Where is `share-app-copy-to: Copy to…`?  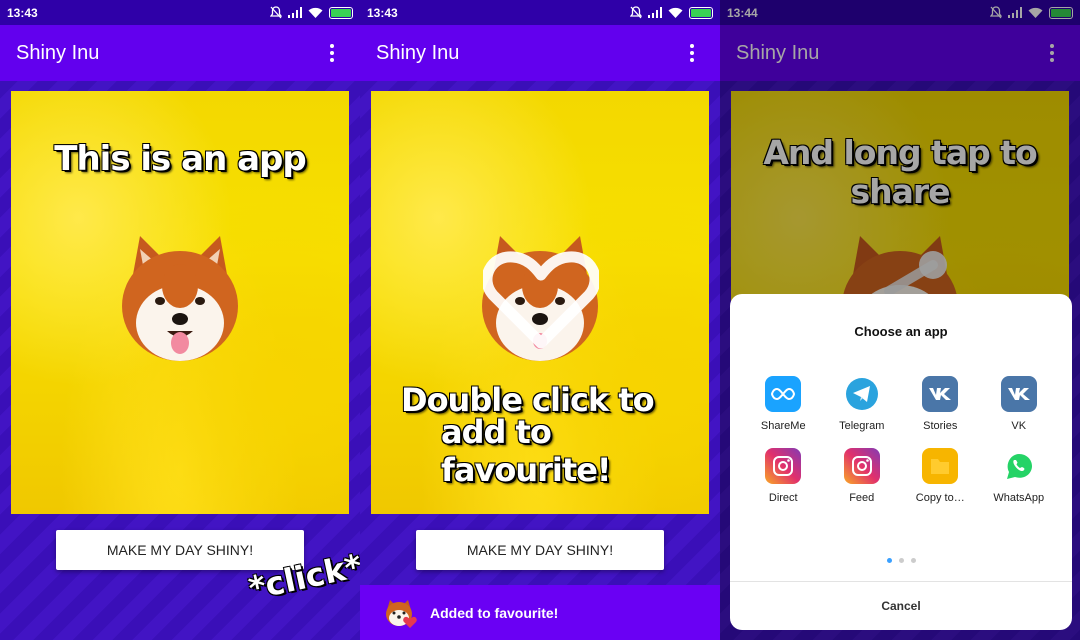
share-app-copy-to: Copy to… is located at coordinates (940, 476).